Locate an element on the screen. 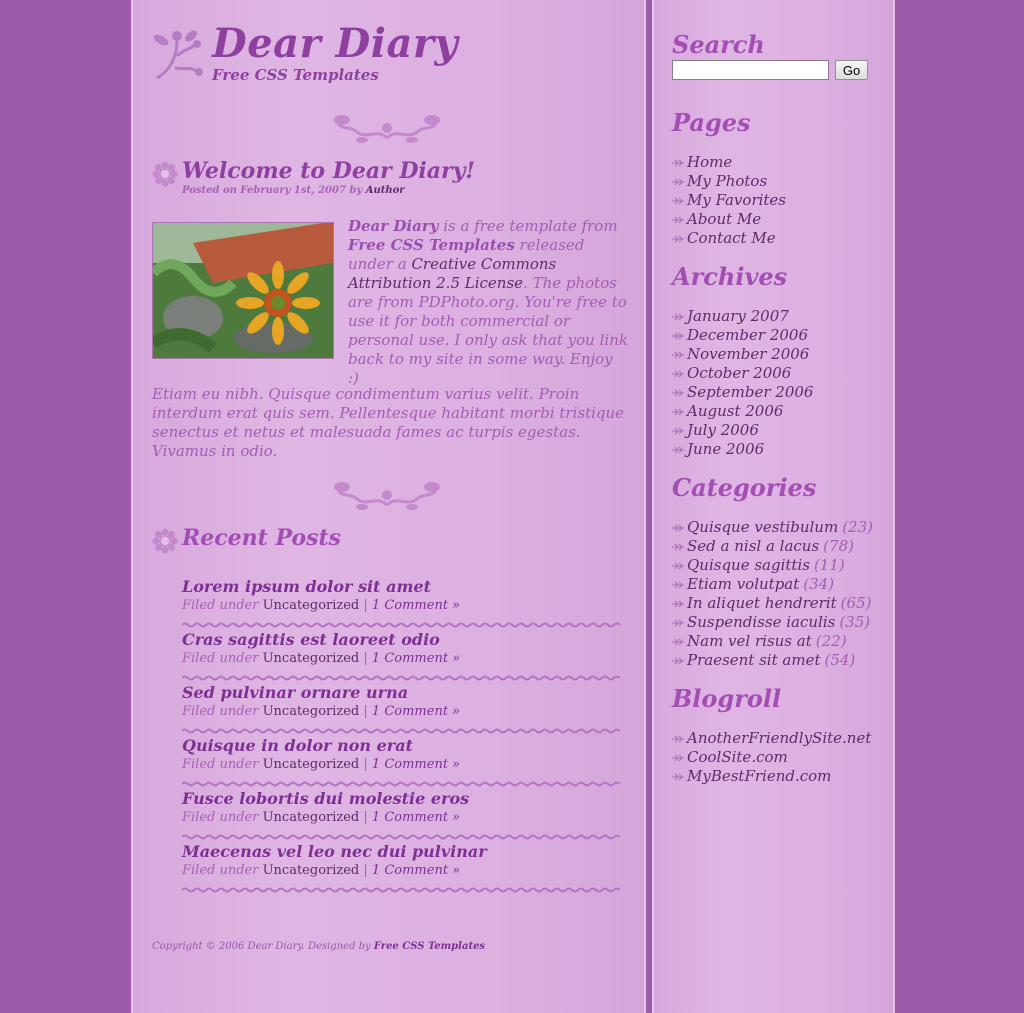 The width and height of the screenshot is (1024, 1013). category-item: Sed a nisl a lacus (78) is located at coordinates (772, 546).